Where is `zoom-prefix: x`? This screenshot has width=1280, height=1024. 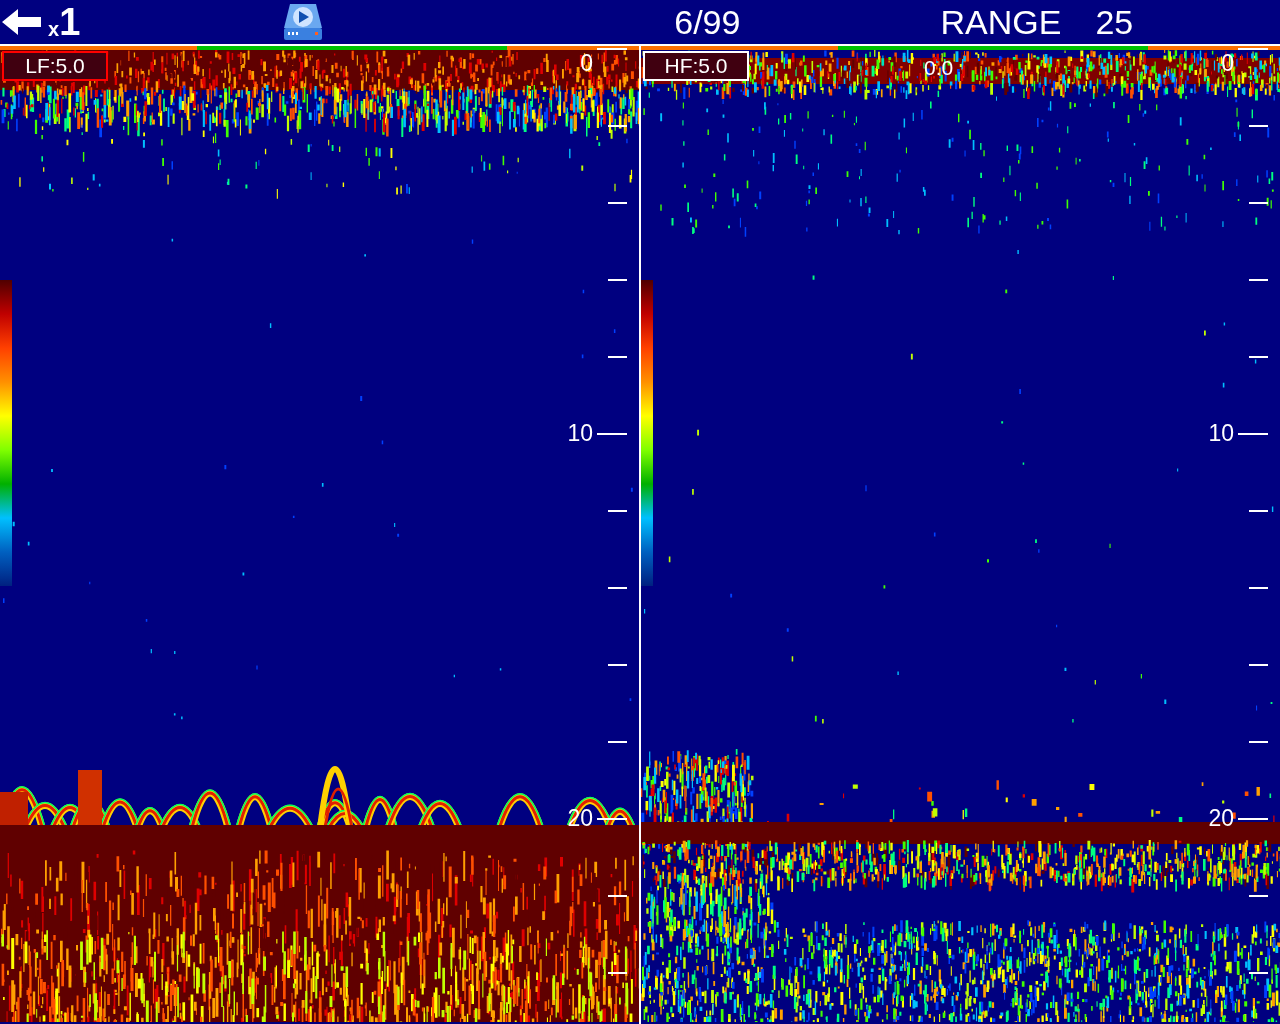 zoom-prefix: x is located at coordinates (54, 29).